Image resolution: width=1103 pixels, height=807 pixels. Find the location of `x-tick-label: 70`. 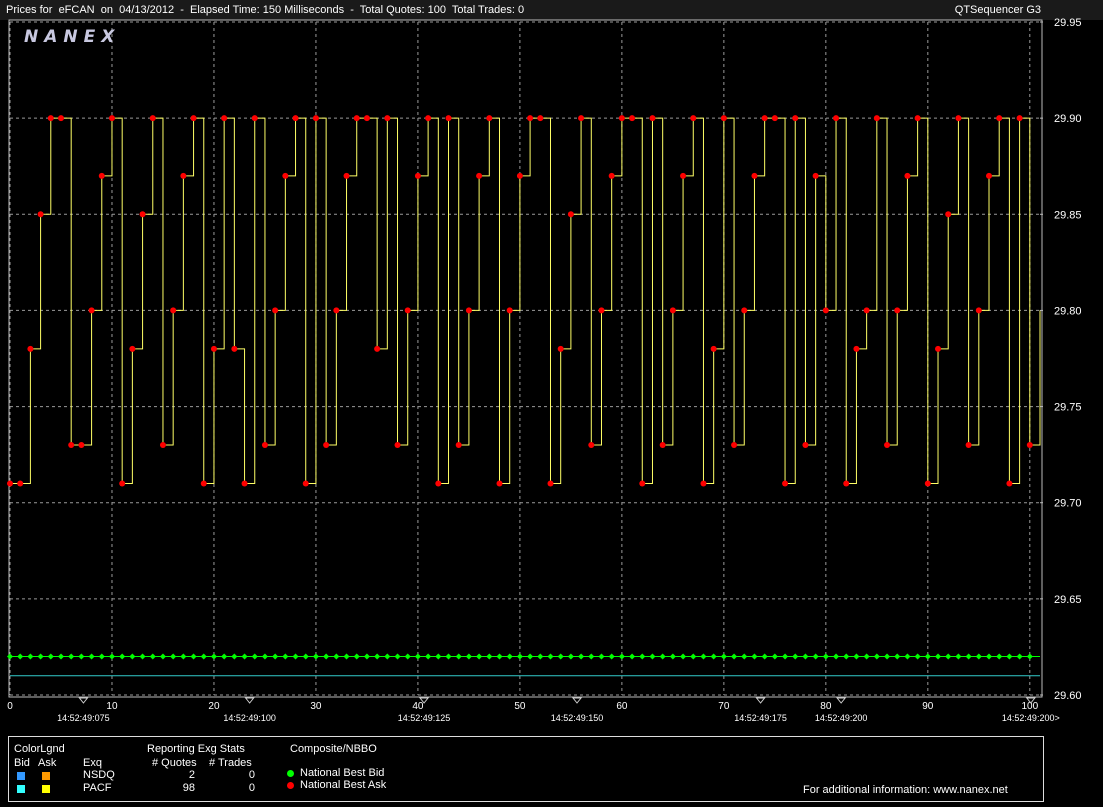

x-tick-label: 70 is located at coordinates (724, 706).